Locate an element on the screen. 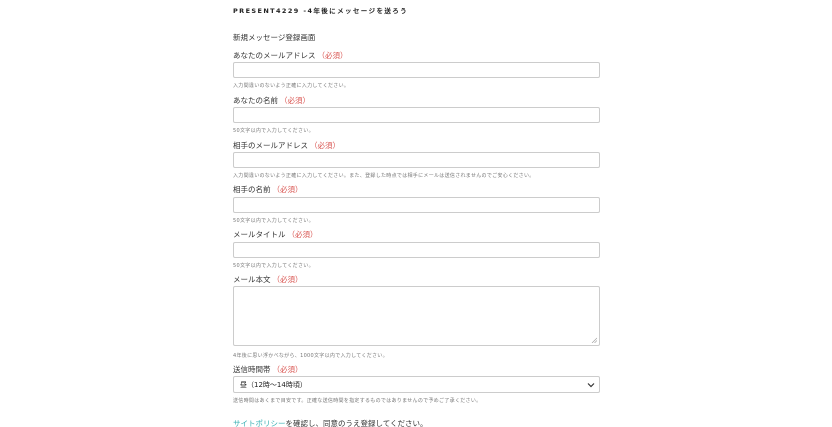 The image size is (832, 427). your-name-input is located at coordinates (416, 115).